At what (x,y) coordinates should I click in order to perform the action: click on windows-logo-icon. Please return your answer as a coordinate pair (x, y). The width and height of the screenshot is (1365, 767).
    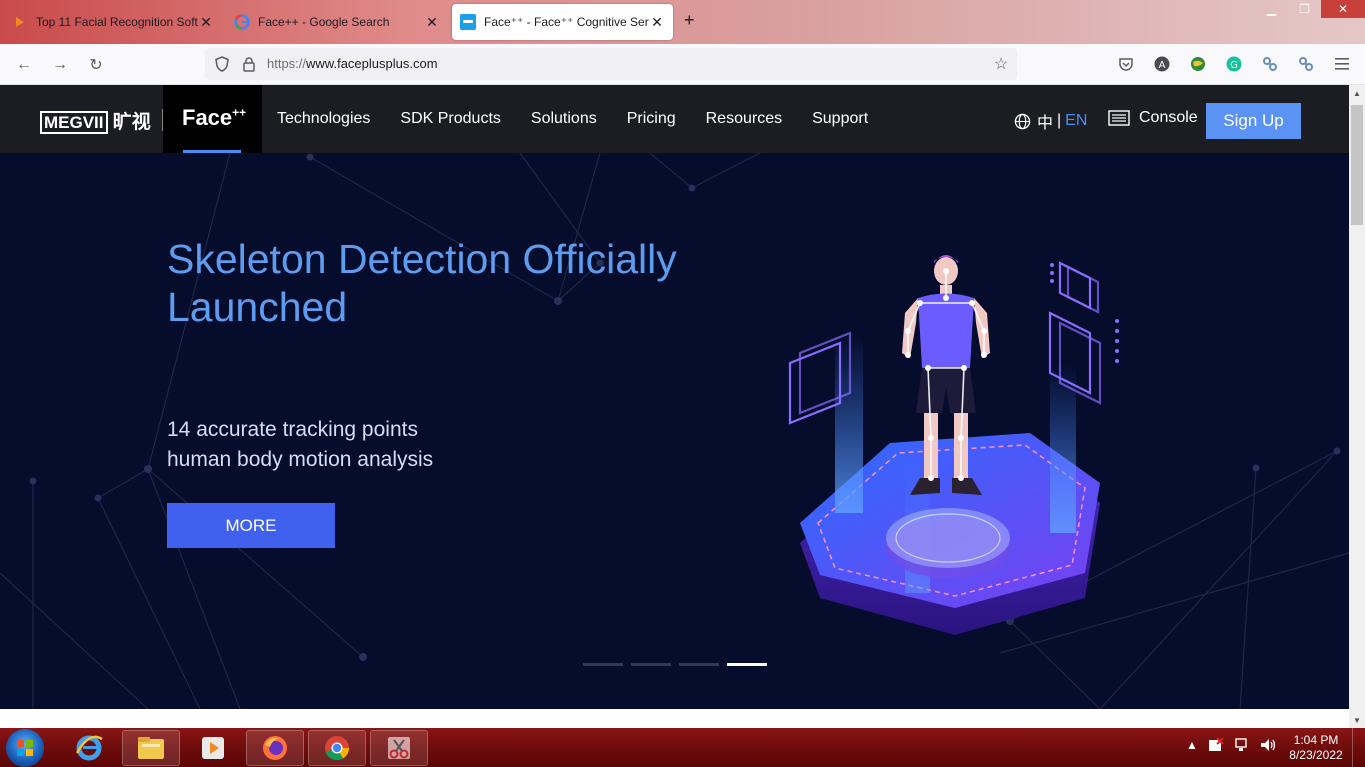
    Looking at the image, I should click on (25, 748).